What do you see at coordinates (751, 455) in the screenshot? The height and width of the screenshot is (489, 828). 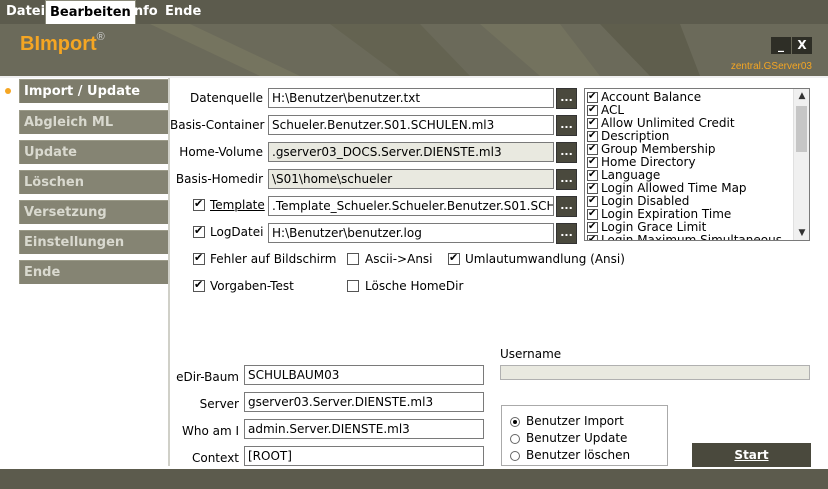 I see `start-button: Start` at bounding box center [751, 455].